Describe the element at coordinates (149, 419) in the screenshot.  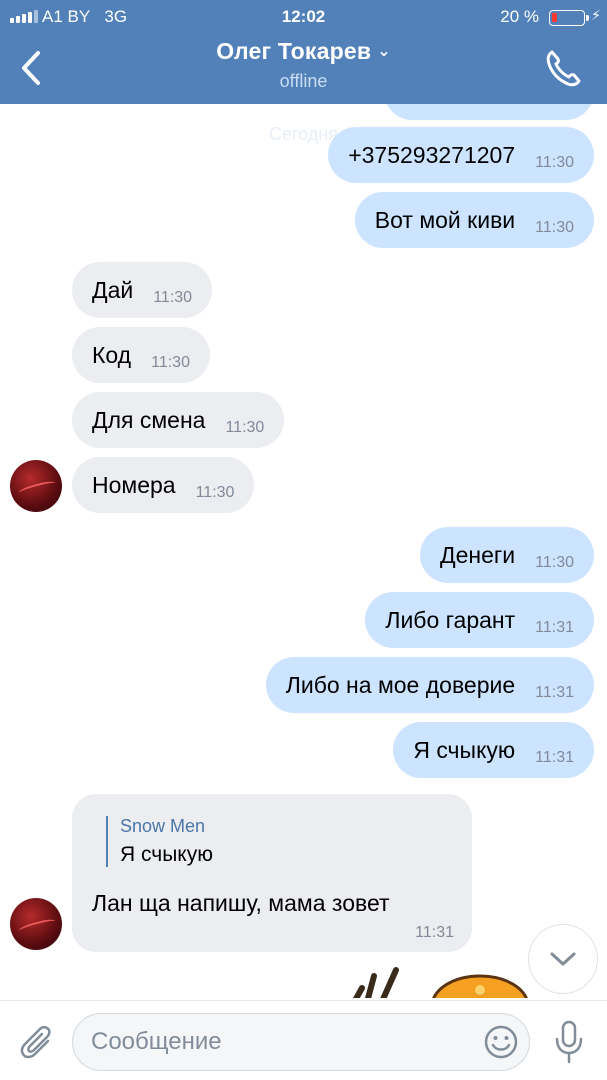
I see `message-text: Для смена` at that location.